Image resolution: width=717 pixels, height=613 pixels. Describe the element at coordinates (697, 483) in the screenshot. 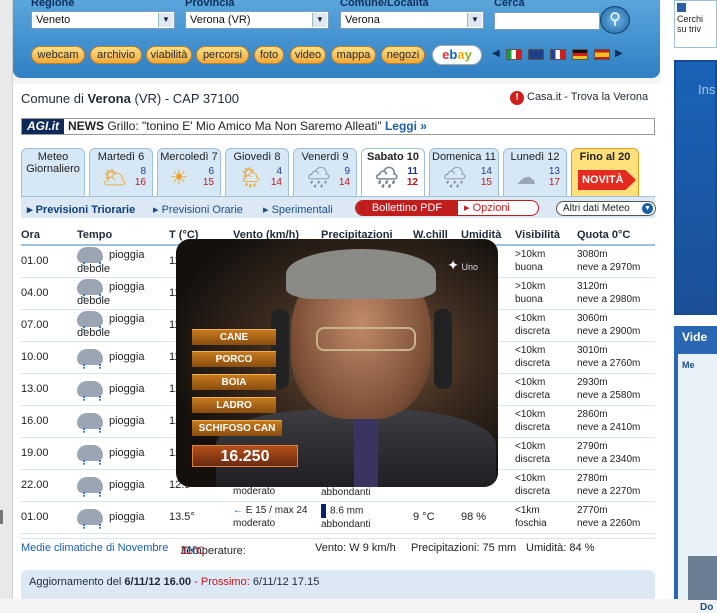

I see `video-panel: Me Do` at that location.